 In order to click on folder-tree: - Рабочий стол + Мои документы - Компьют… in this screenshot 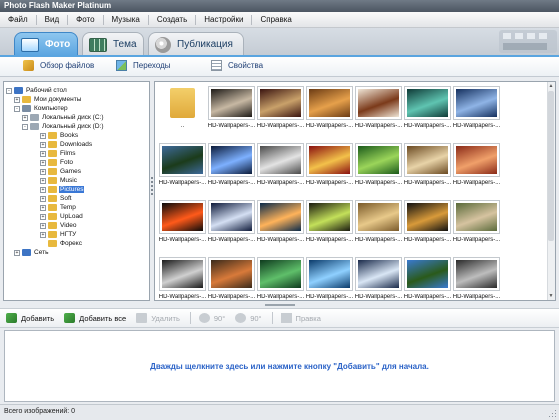, I will do `click(76, 191)`.